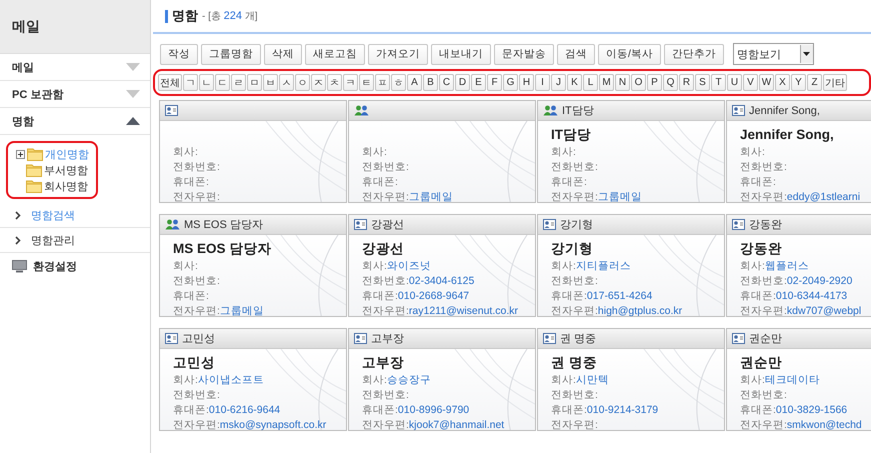 The image size is (871, 453). What do you see at coordinates (782, 82) in the screenshot?
I see `index-key: X` at bounding box center [782, 82].